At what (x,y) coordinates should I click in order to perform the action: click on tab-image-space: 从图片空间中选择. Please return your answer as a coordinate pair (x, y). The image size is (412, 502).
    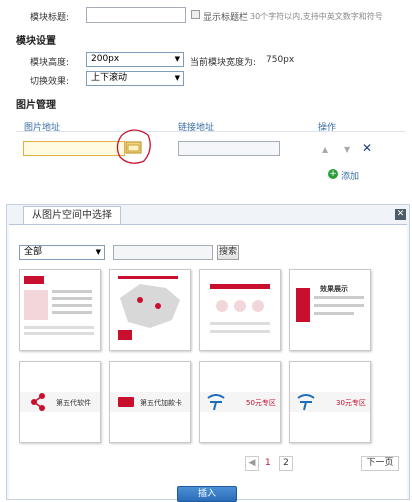
    Looking at the image, I should click on (72, 215).